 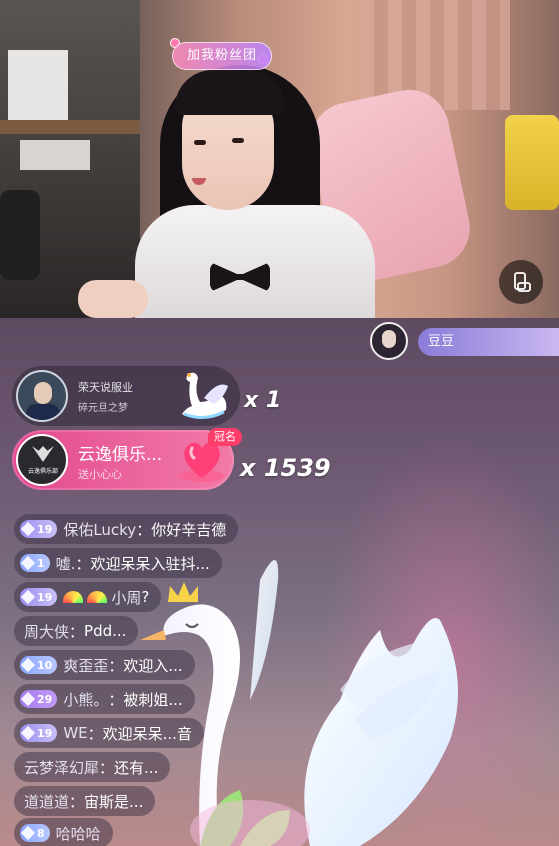 What do you see at coordinates (147, 733) in the screenshot?
I see `chat-text: 欢迎呆呆...音` at bounding box center [147, 733].